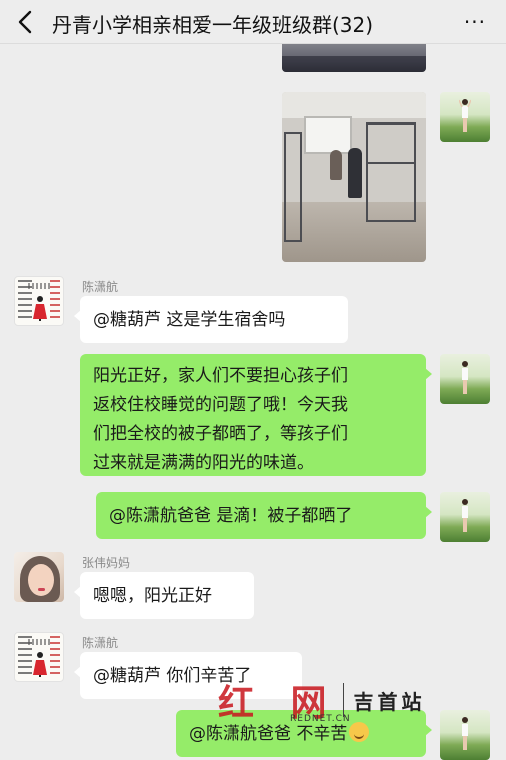 The width and height of the screenshot is (506, 760). What do you see at coordinates (211, 319) in the screenshot?
I see `message-bubble: @糖葫芦 这是学生宿舍吗` at bounding box center [211, 319].